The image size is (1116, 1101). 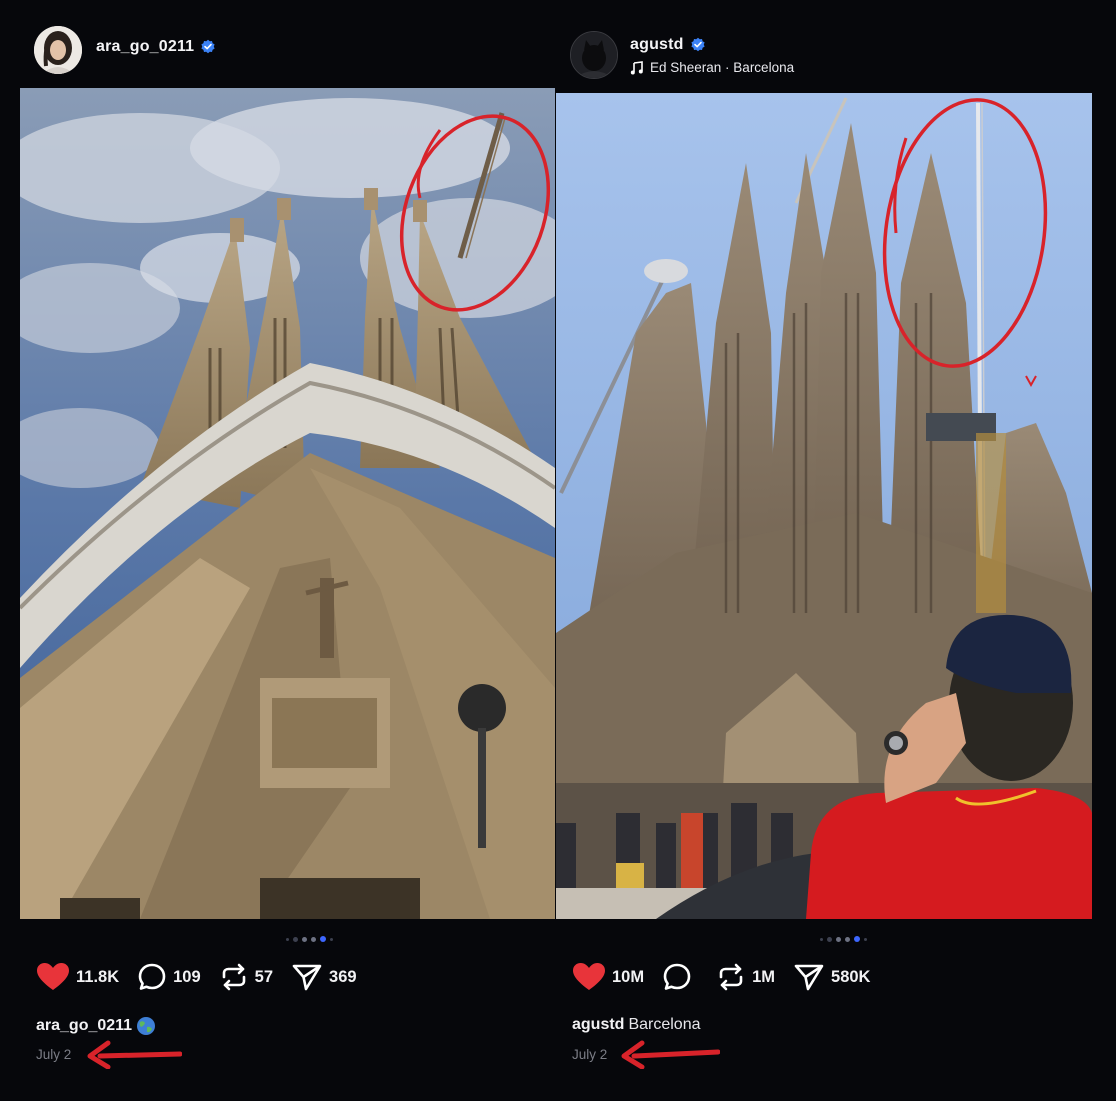 What do you see at coordinates (264, 976) in the screenshot?
I see `repost-count: 57` at bounding box center [264, 976].